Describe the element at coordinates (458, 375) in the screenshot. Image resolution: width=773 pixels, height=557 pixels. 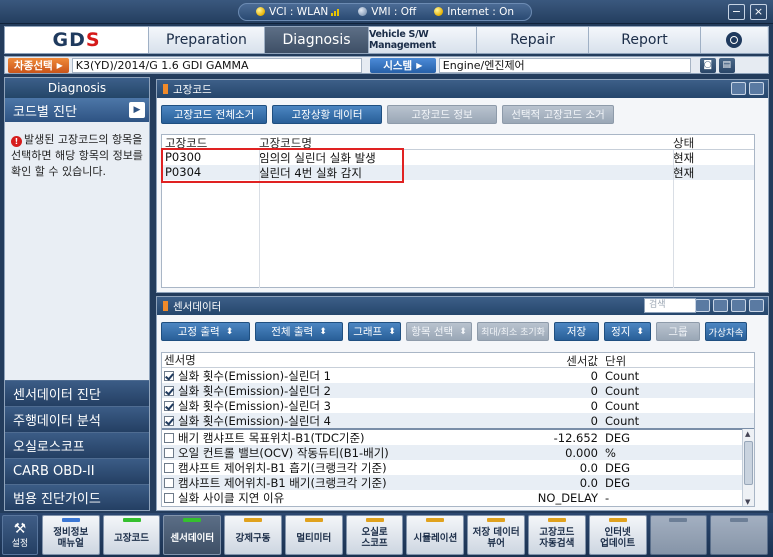
I see `table-row: 실화 횟수(Emission)-실린더 1 0 Count` at that location.